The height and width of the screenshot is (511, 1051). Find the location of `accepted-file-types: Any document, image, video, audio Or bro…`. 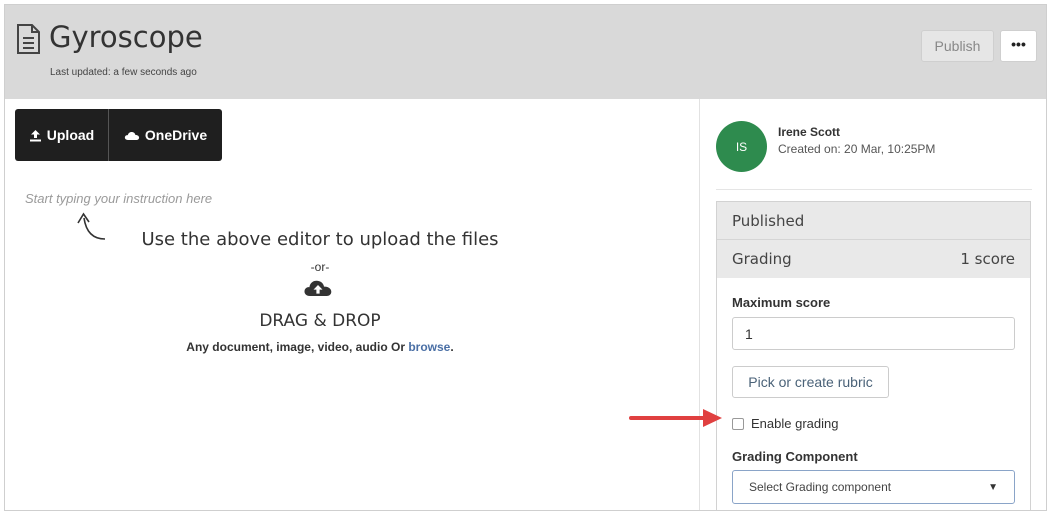

accepted-file-types: Any document, image, video, audio Or bro… is located at coordinates (320, 347).